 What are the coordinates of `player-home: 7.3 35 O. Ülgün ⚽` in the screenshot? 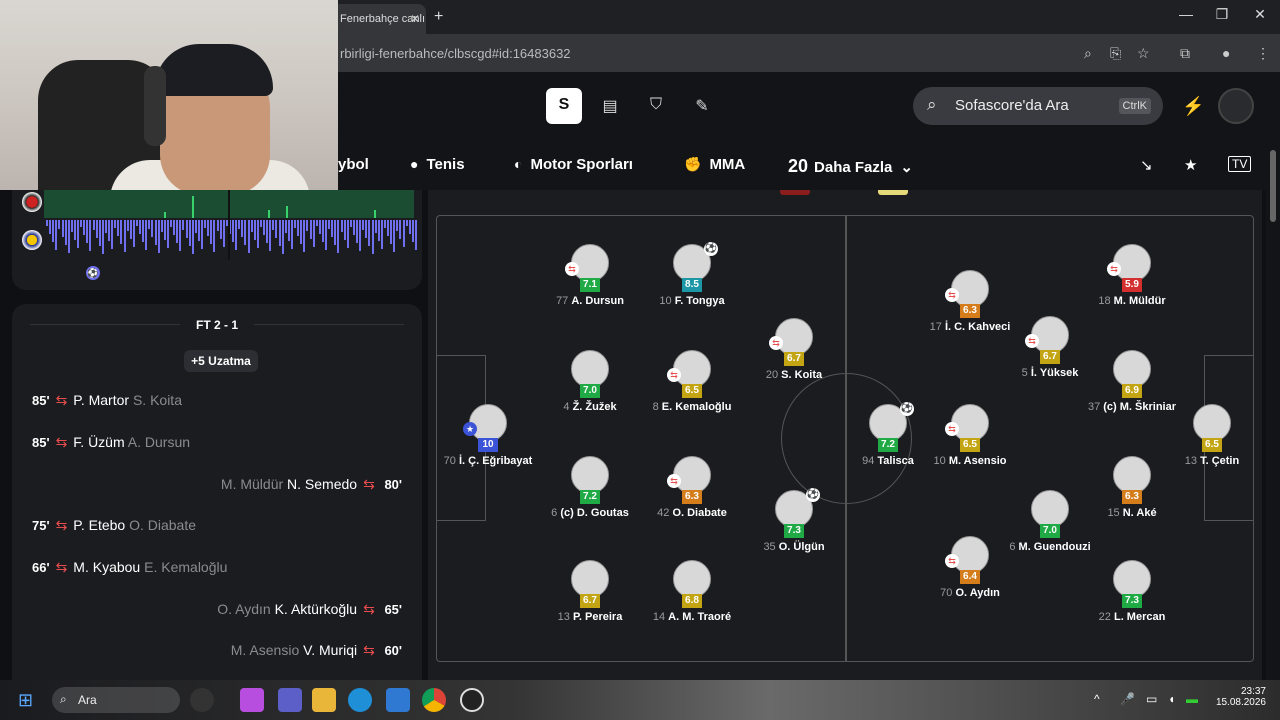 It's located at (794, 520).